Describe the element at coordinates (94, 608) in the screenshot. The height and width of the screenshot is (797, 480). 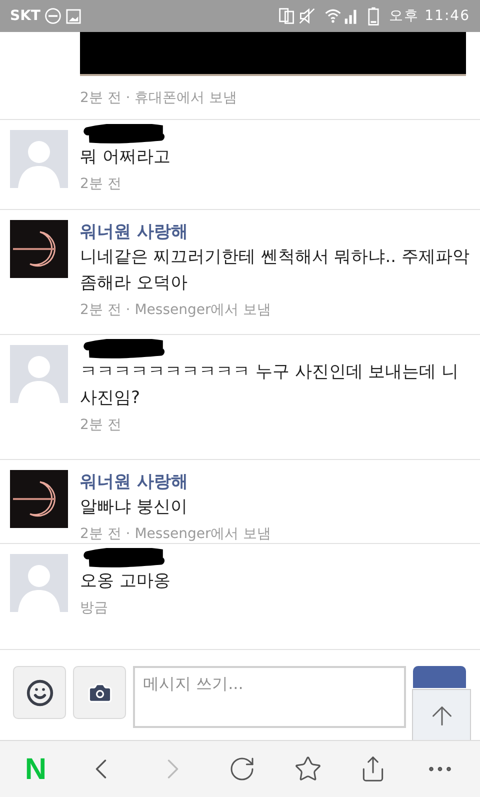
I see `message-meta: 방금` at that location.